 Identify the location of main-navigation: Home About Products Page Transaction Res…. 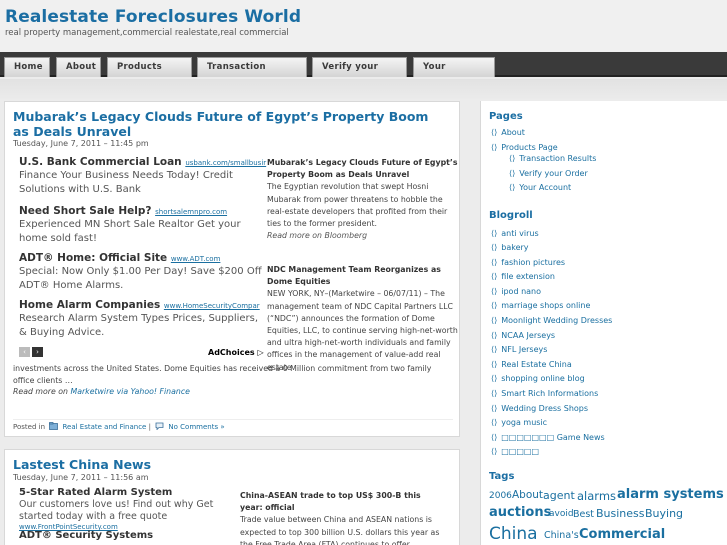
(363, 71).